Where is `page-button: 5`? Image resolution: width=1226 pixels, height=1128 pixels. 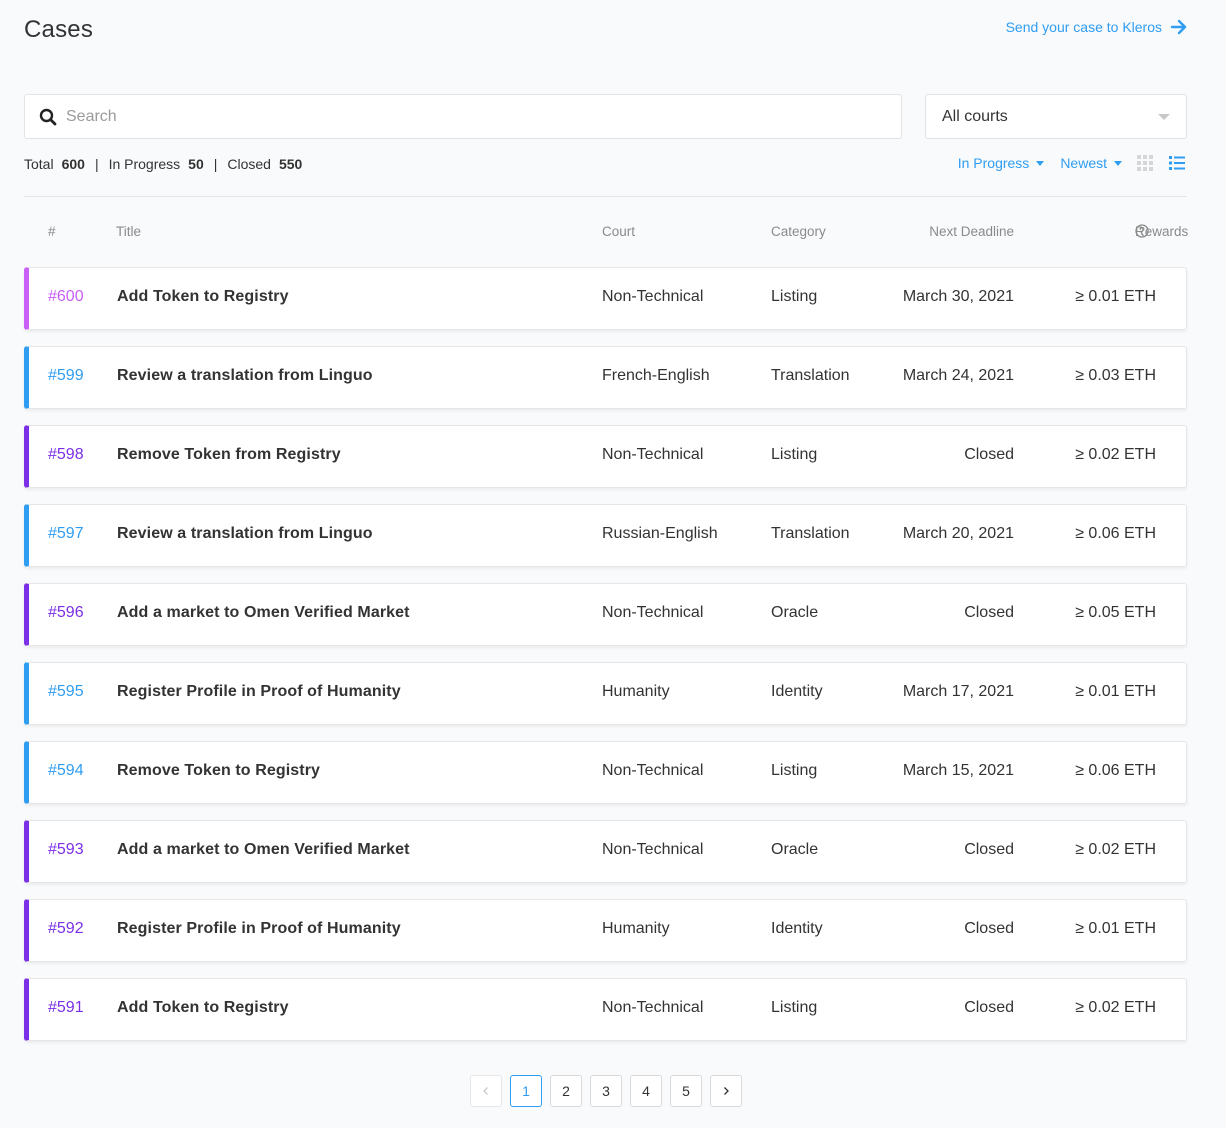 page-button: 5 is located at coordinates (686, 1091).